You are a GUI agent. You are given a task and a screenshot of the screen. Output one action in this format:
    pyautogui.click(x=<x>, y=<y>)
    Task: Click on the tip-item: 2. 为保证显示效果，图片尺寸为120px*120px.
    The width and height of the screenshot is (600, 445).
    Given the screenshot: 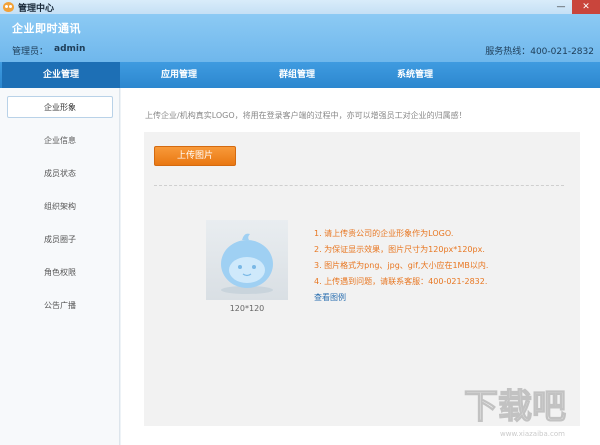 What is the action you would take?
    pyautogui.click(x=399, y=249)
    